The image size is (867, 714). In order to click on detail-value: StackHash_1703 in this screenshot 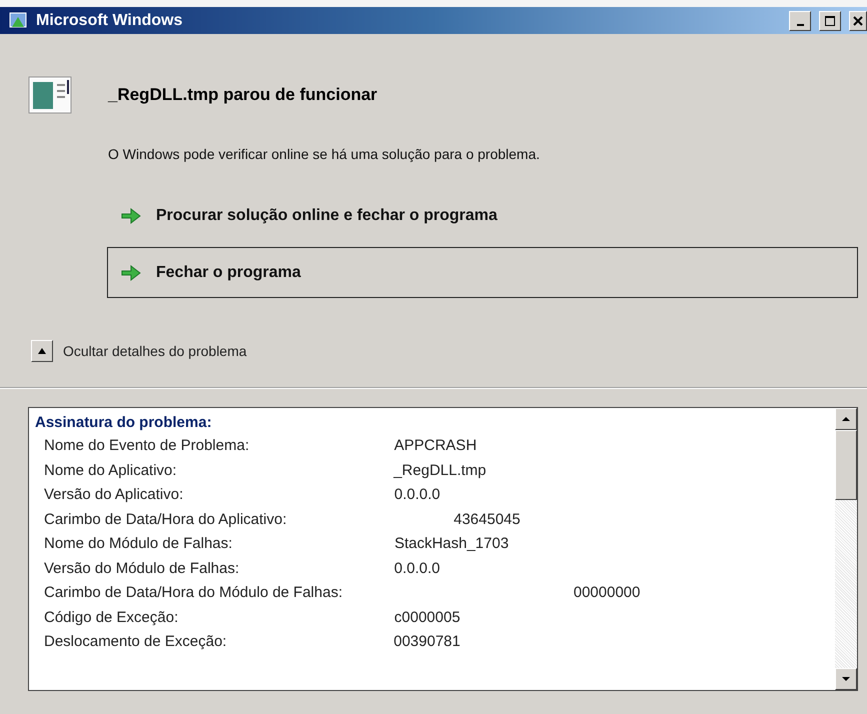, I will do `click(451, 544)`.